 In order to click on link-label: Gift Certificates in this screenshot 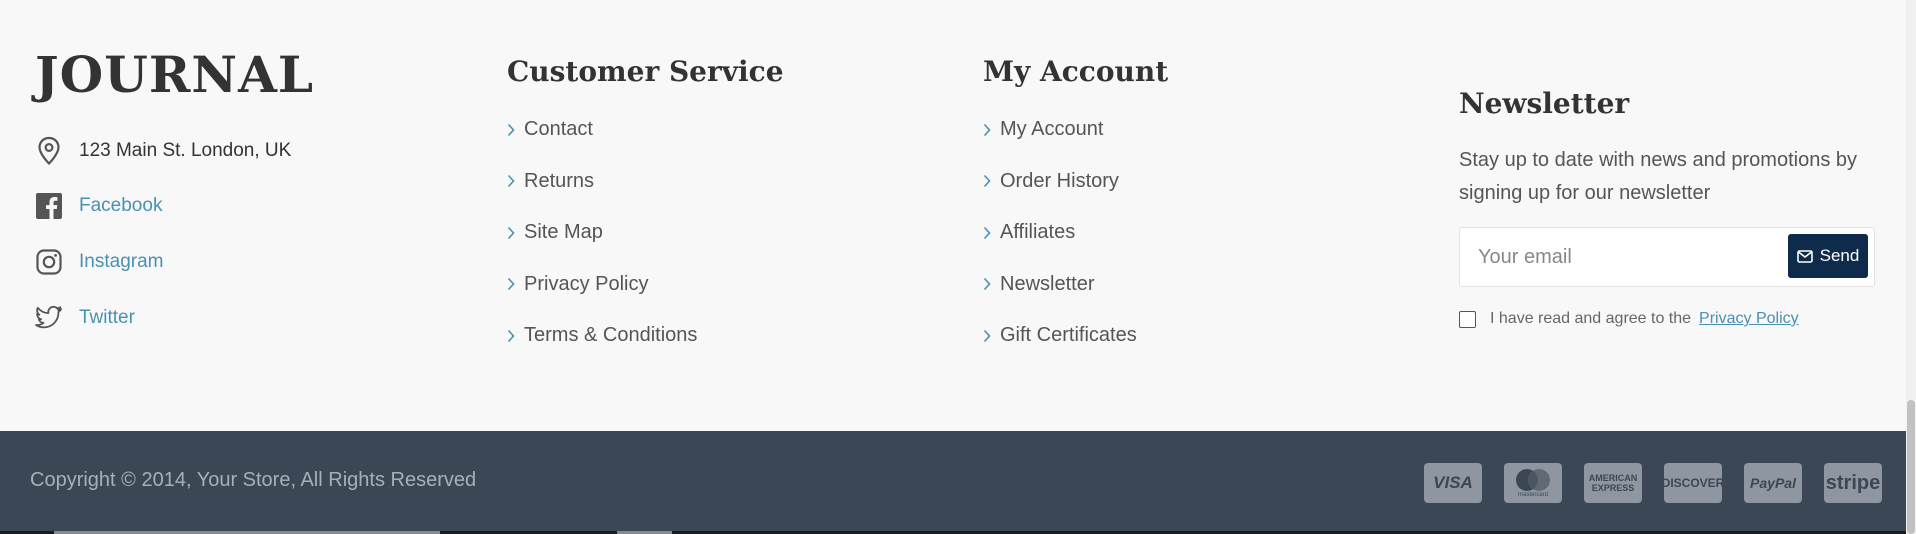, I will do `click(1068, 335)`.